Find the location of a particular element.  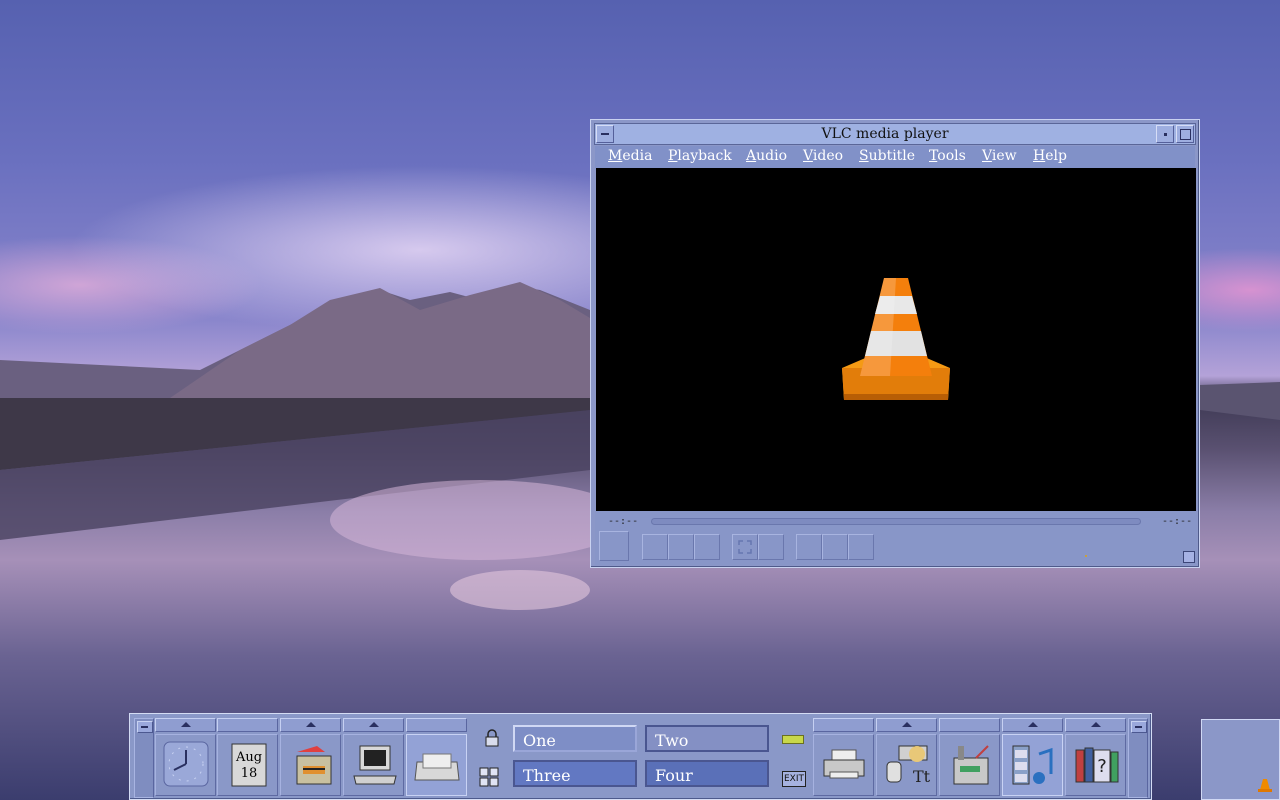

fullscreen-button is located at coordinates (745, 547).